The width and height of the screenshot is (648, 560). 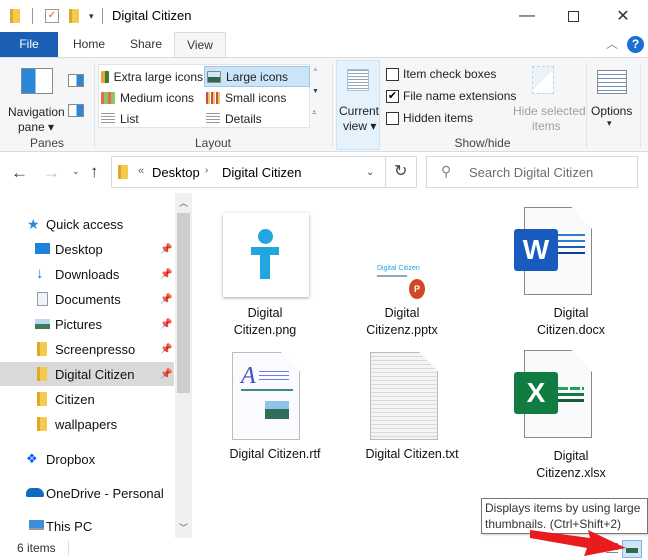 I want to click on file-name-extensions-checkbox: ✔, so click(x=392, y=96).